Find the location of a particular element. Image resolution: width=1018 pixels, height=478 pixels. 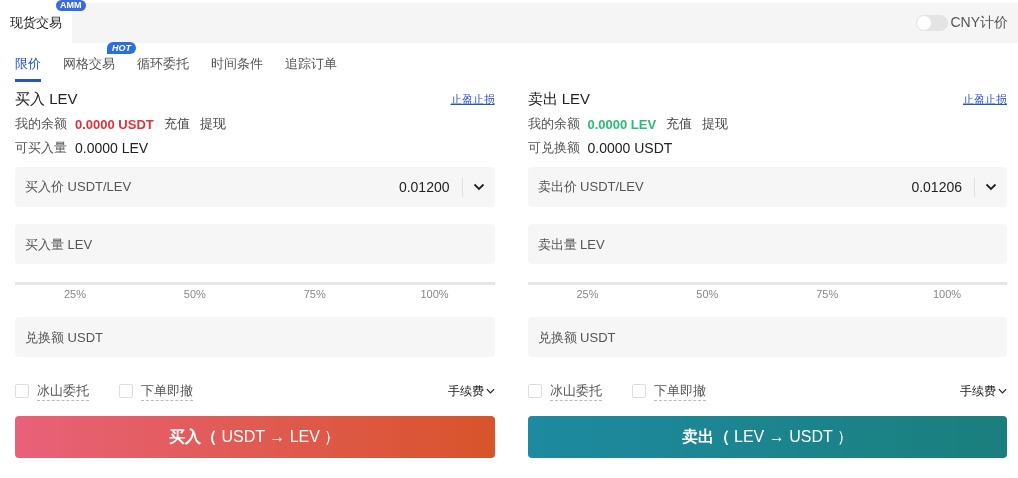

balance-value: 0.0000 LEV is located at coordinates (622, 124).